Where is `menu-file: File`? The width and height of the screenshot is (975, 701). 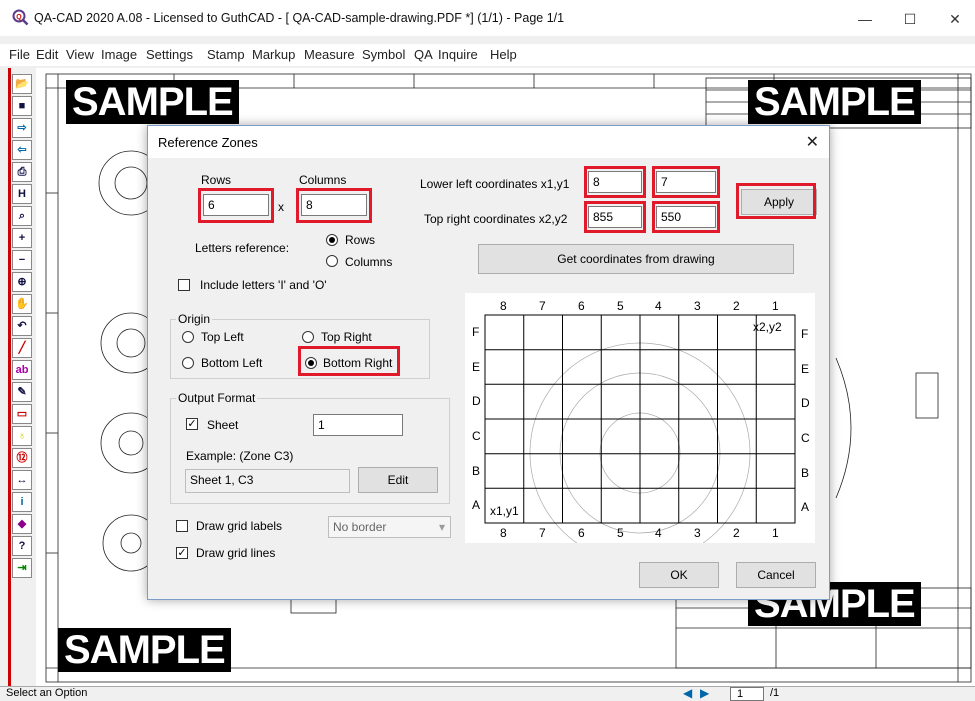
menu-file: File is located at coordinates (19, 54).